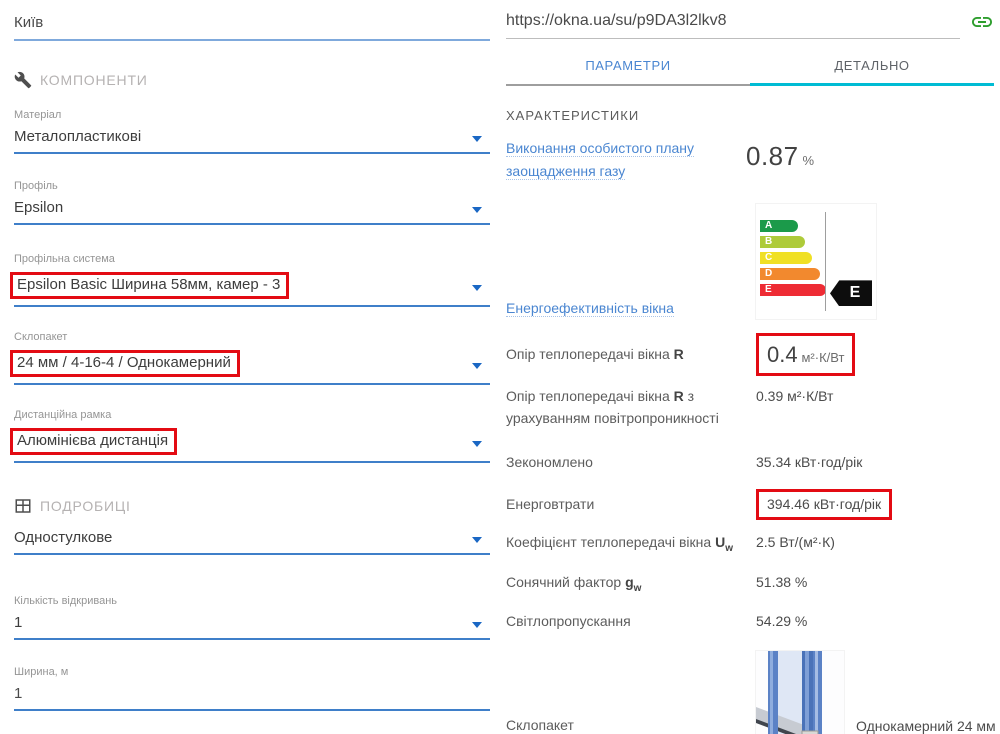  Describe the element at coordinates (875, 355) in the screenshot. I see `row-value: 0.4 м²·К/Вт` at that location.